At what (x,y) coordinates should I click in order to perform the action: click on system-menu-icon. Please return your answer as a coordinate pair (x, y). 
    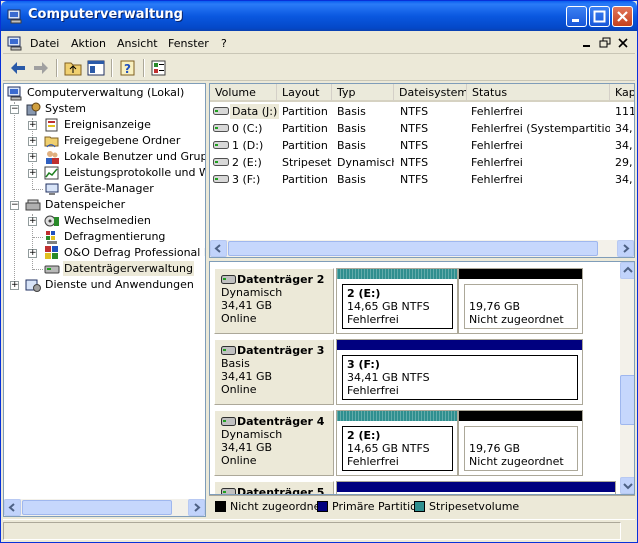
    Looking at the image, I should click on (15, 43).